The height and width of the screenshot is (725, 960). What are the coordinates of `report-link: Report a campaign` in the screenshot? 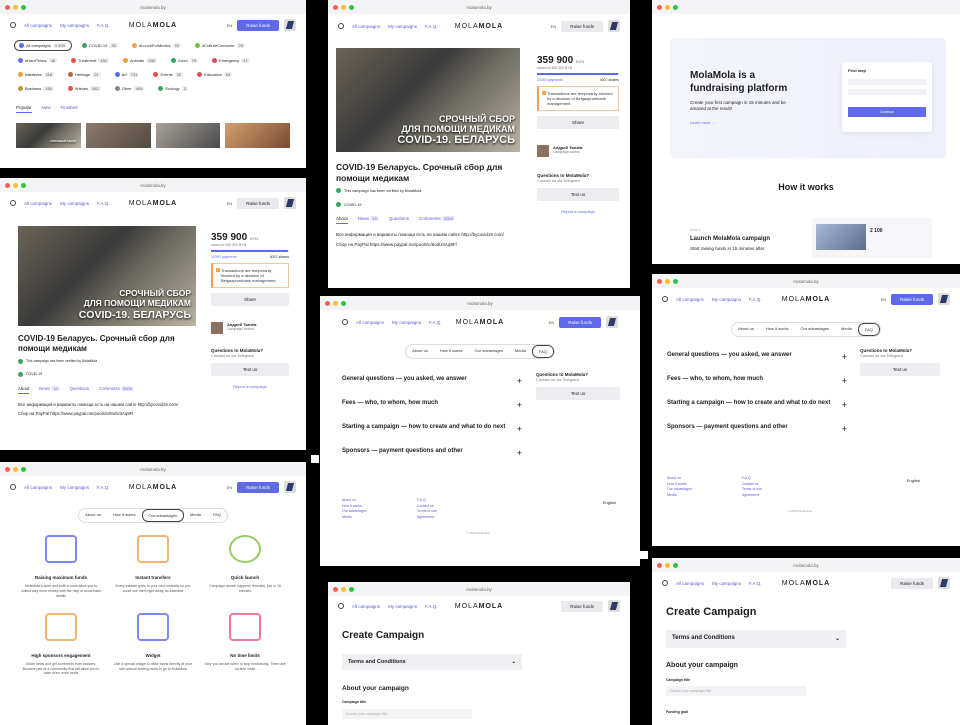 It's located at (250, 386).